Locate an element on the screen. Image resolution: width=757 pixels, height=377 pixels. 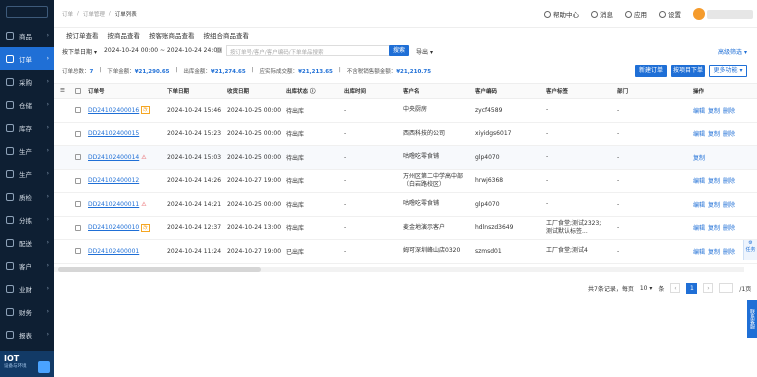
search-button: 搜索 is located at coordinates (399, 50).